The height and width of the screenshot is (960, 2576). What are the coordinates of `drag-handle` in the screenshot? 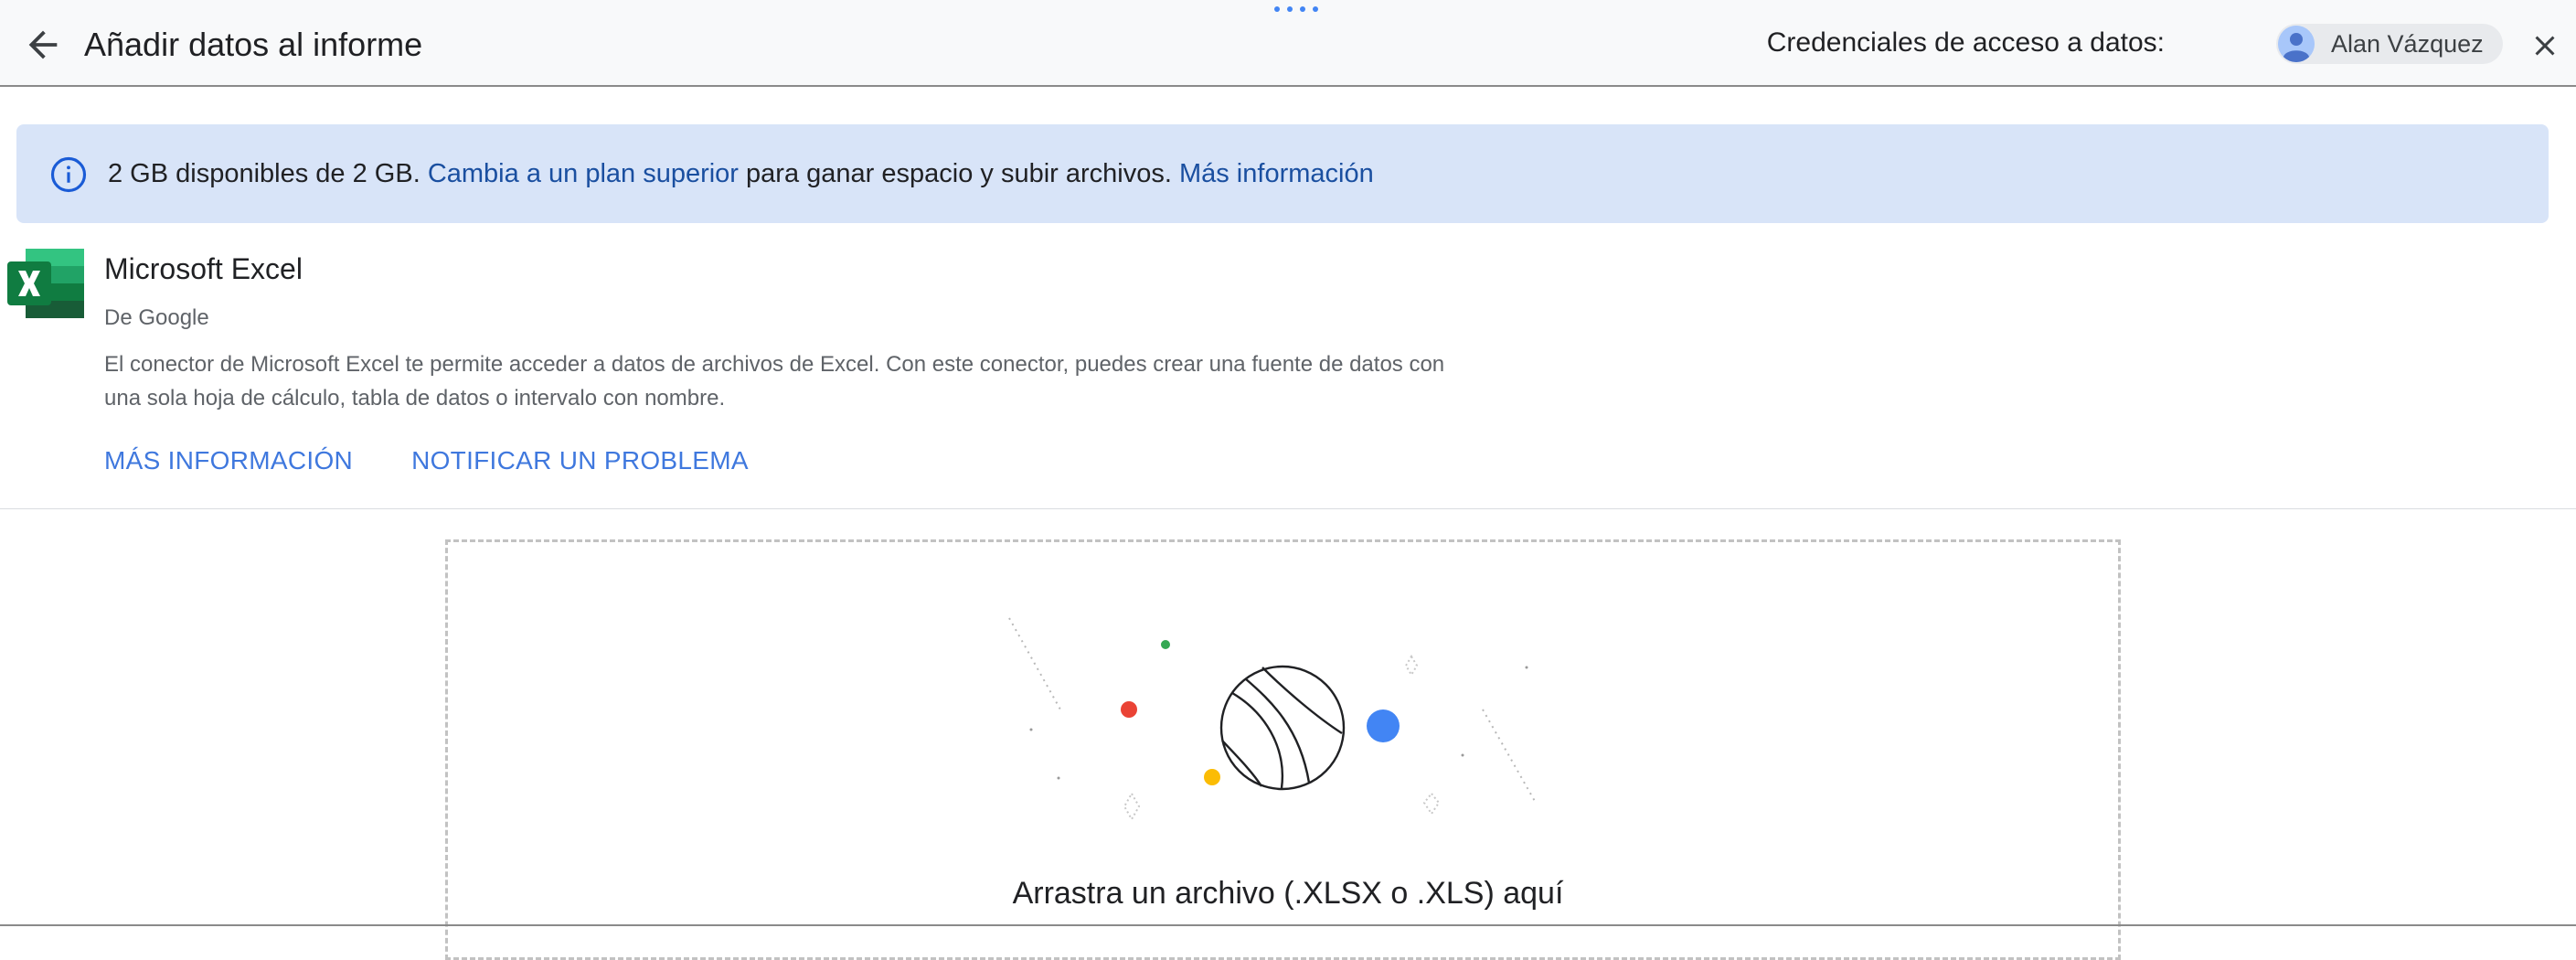 It's located at (1296, 9).